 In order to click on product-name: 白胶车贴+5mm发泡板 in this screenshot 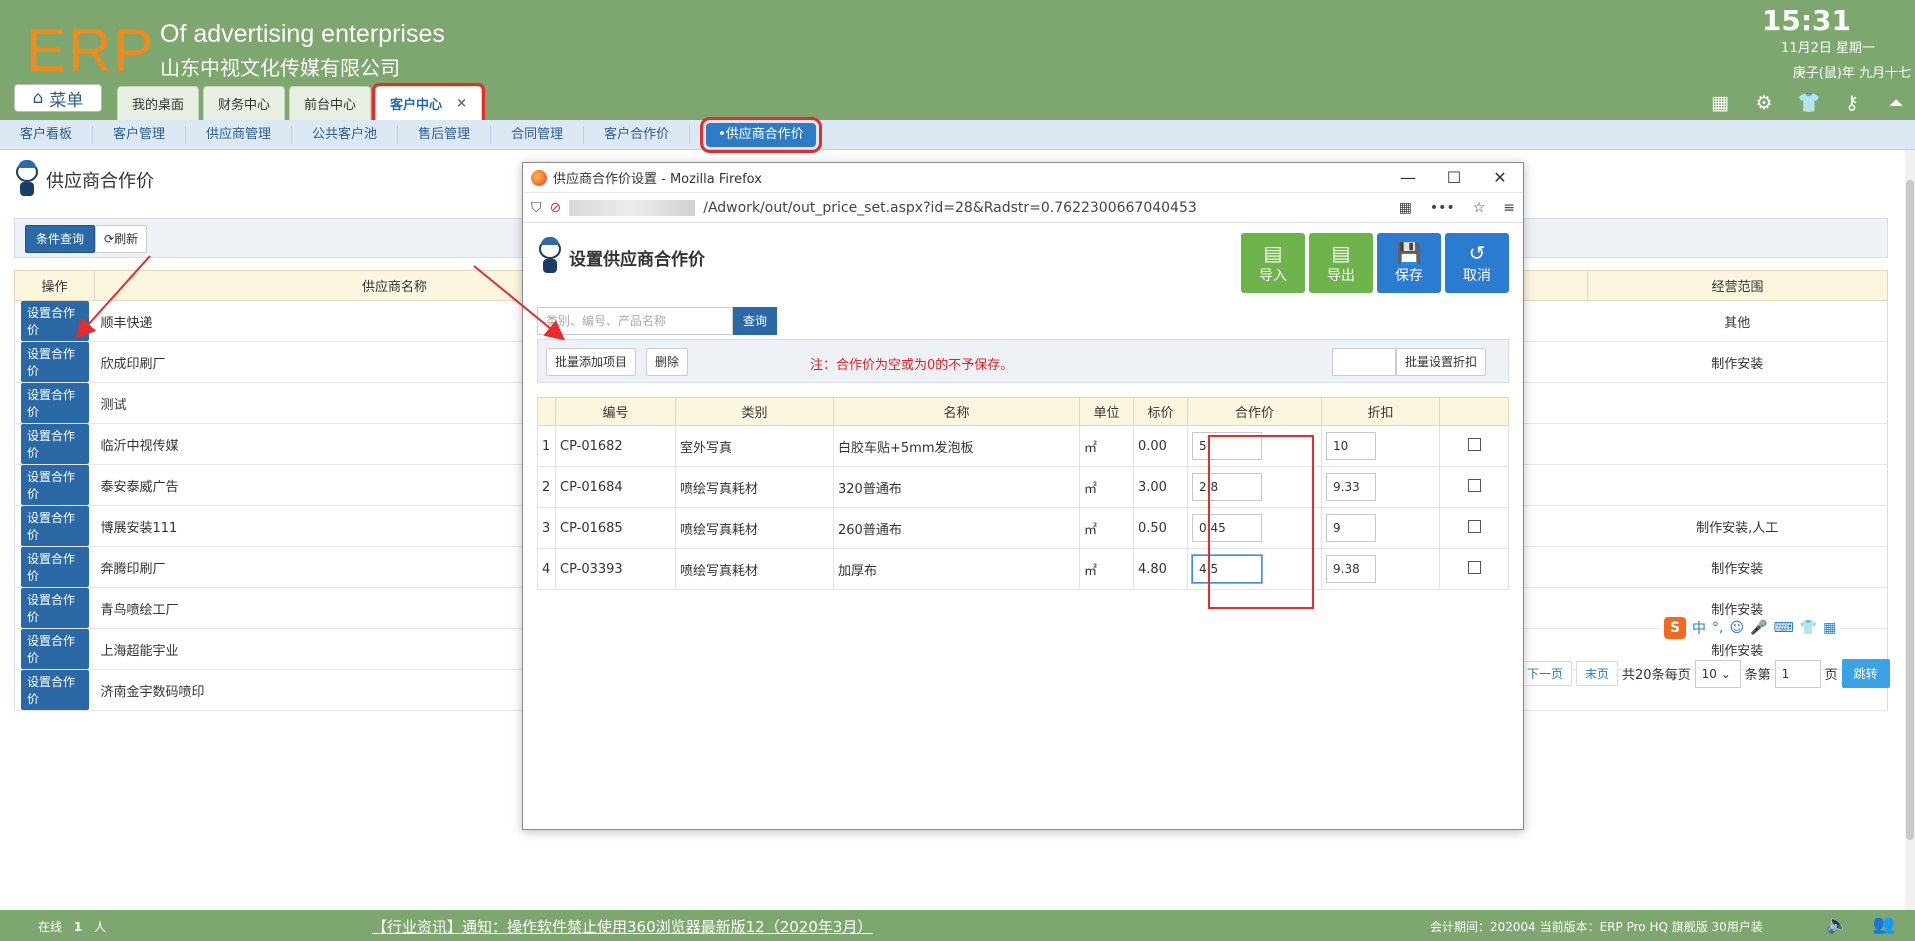, I will do `click(956, 446)`.